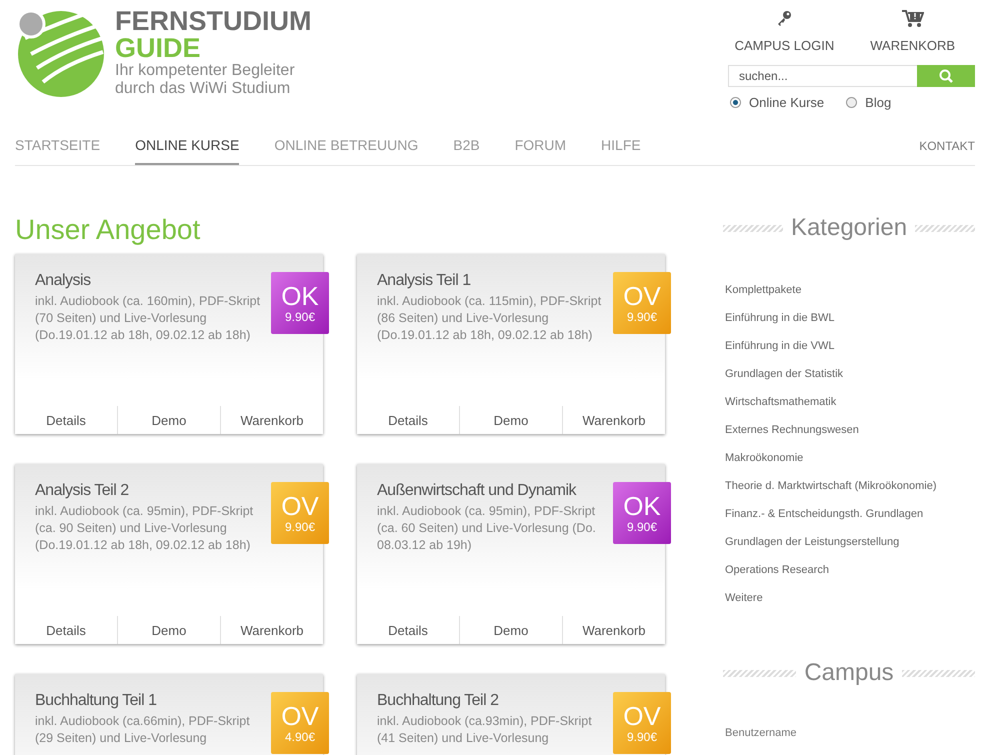 The height and width of the screenshot is (755, 983). What do you see at coordinates (213, 21) in the screenshot?
I see `brand-name: FERNSTUDIUM` at bounding box center [213, 21].